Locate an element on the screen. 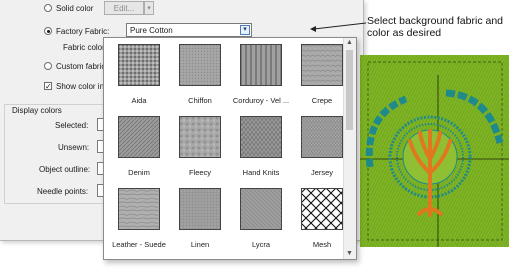 This screenshot has height=272, width=513. fabric-option-linen: Linen is located at coordinates (200, 219).